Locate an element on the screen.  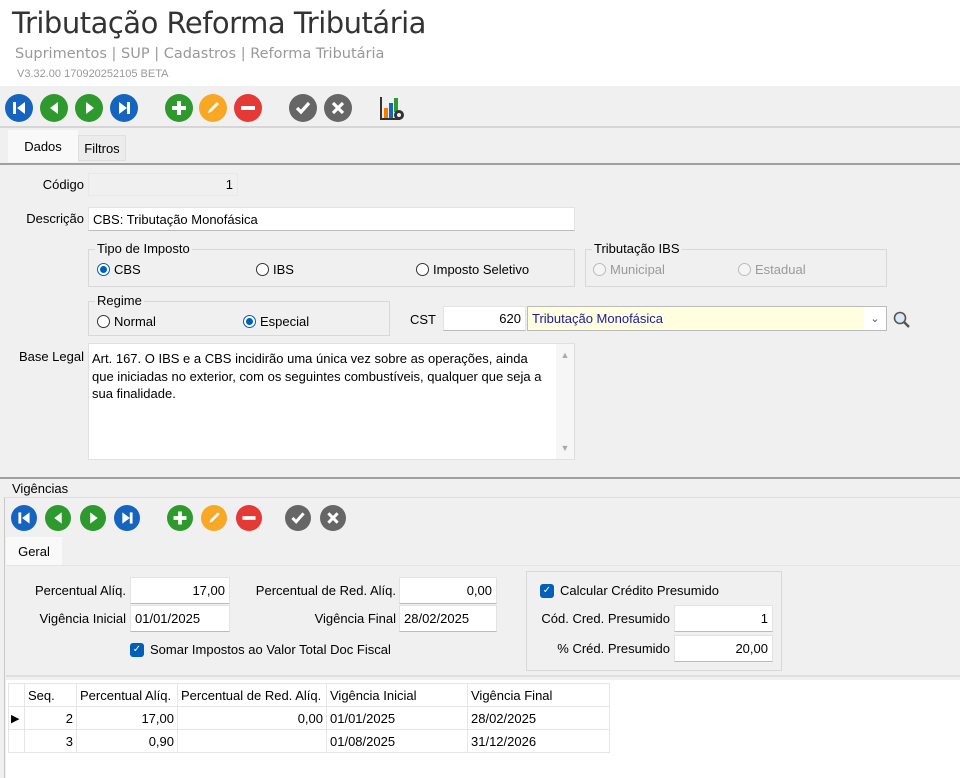
radio-normal: Normal is located at coordinates (126, 321).